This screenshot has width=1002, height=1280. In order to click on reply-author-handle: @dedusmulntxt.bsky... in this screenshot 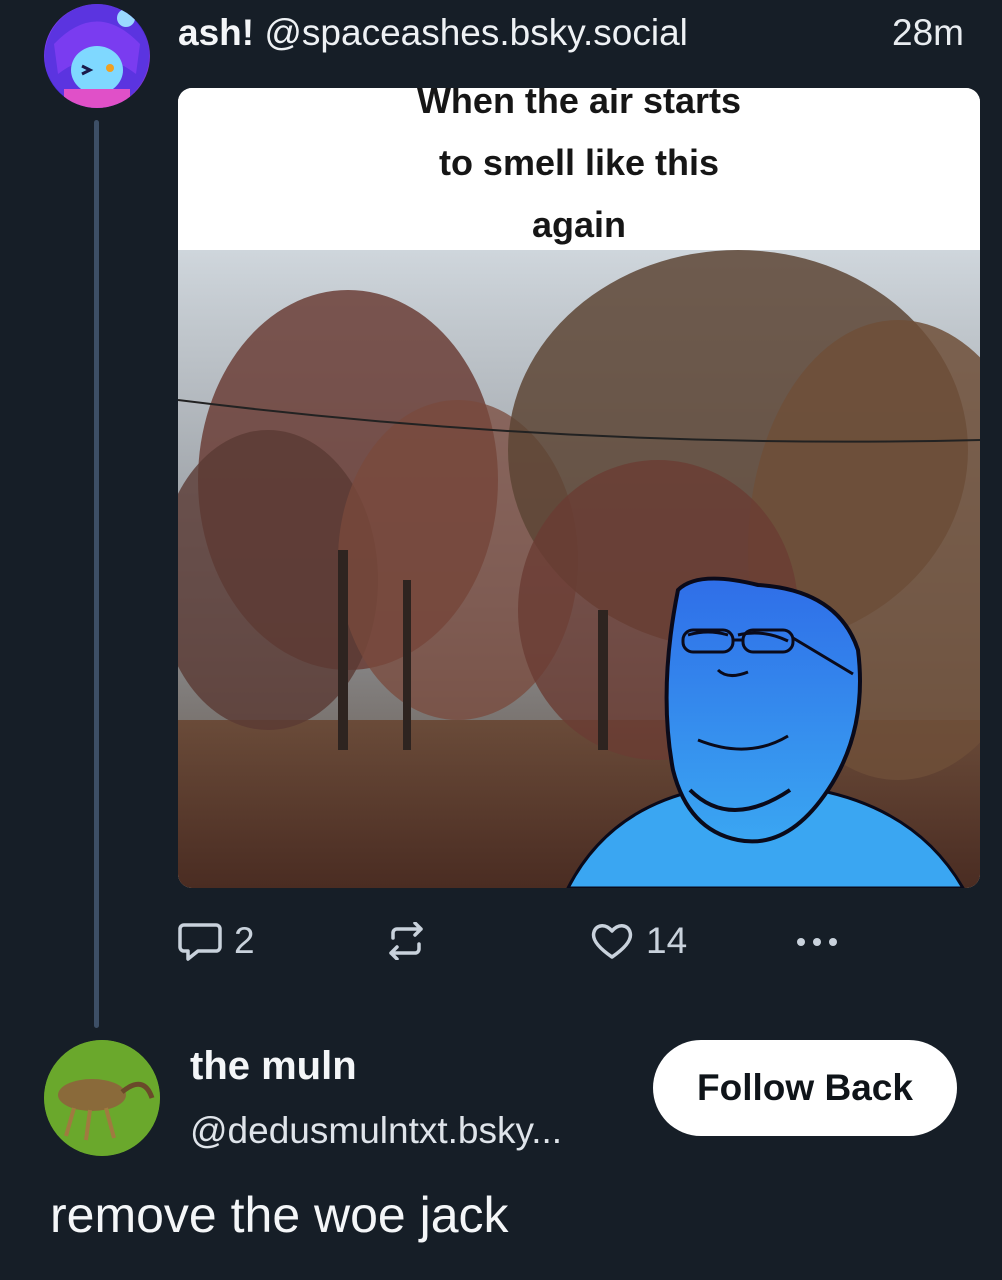, I will do `click(376, 1131)`.